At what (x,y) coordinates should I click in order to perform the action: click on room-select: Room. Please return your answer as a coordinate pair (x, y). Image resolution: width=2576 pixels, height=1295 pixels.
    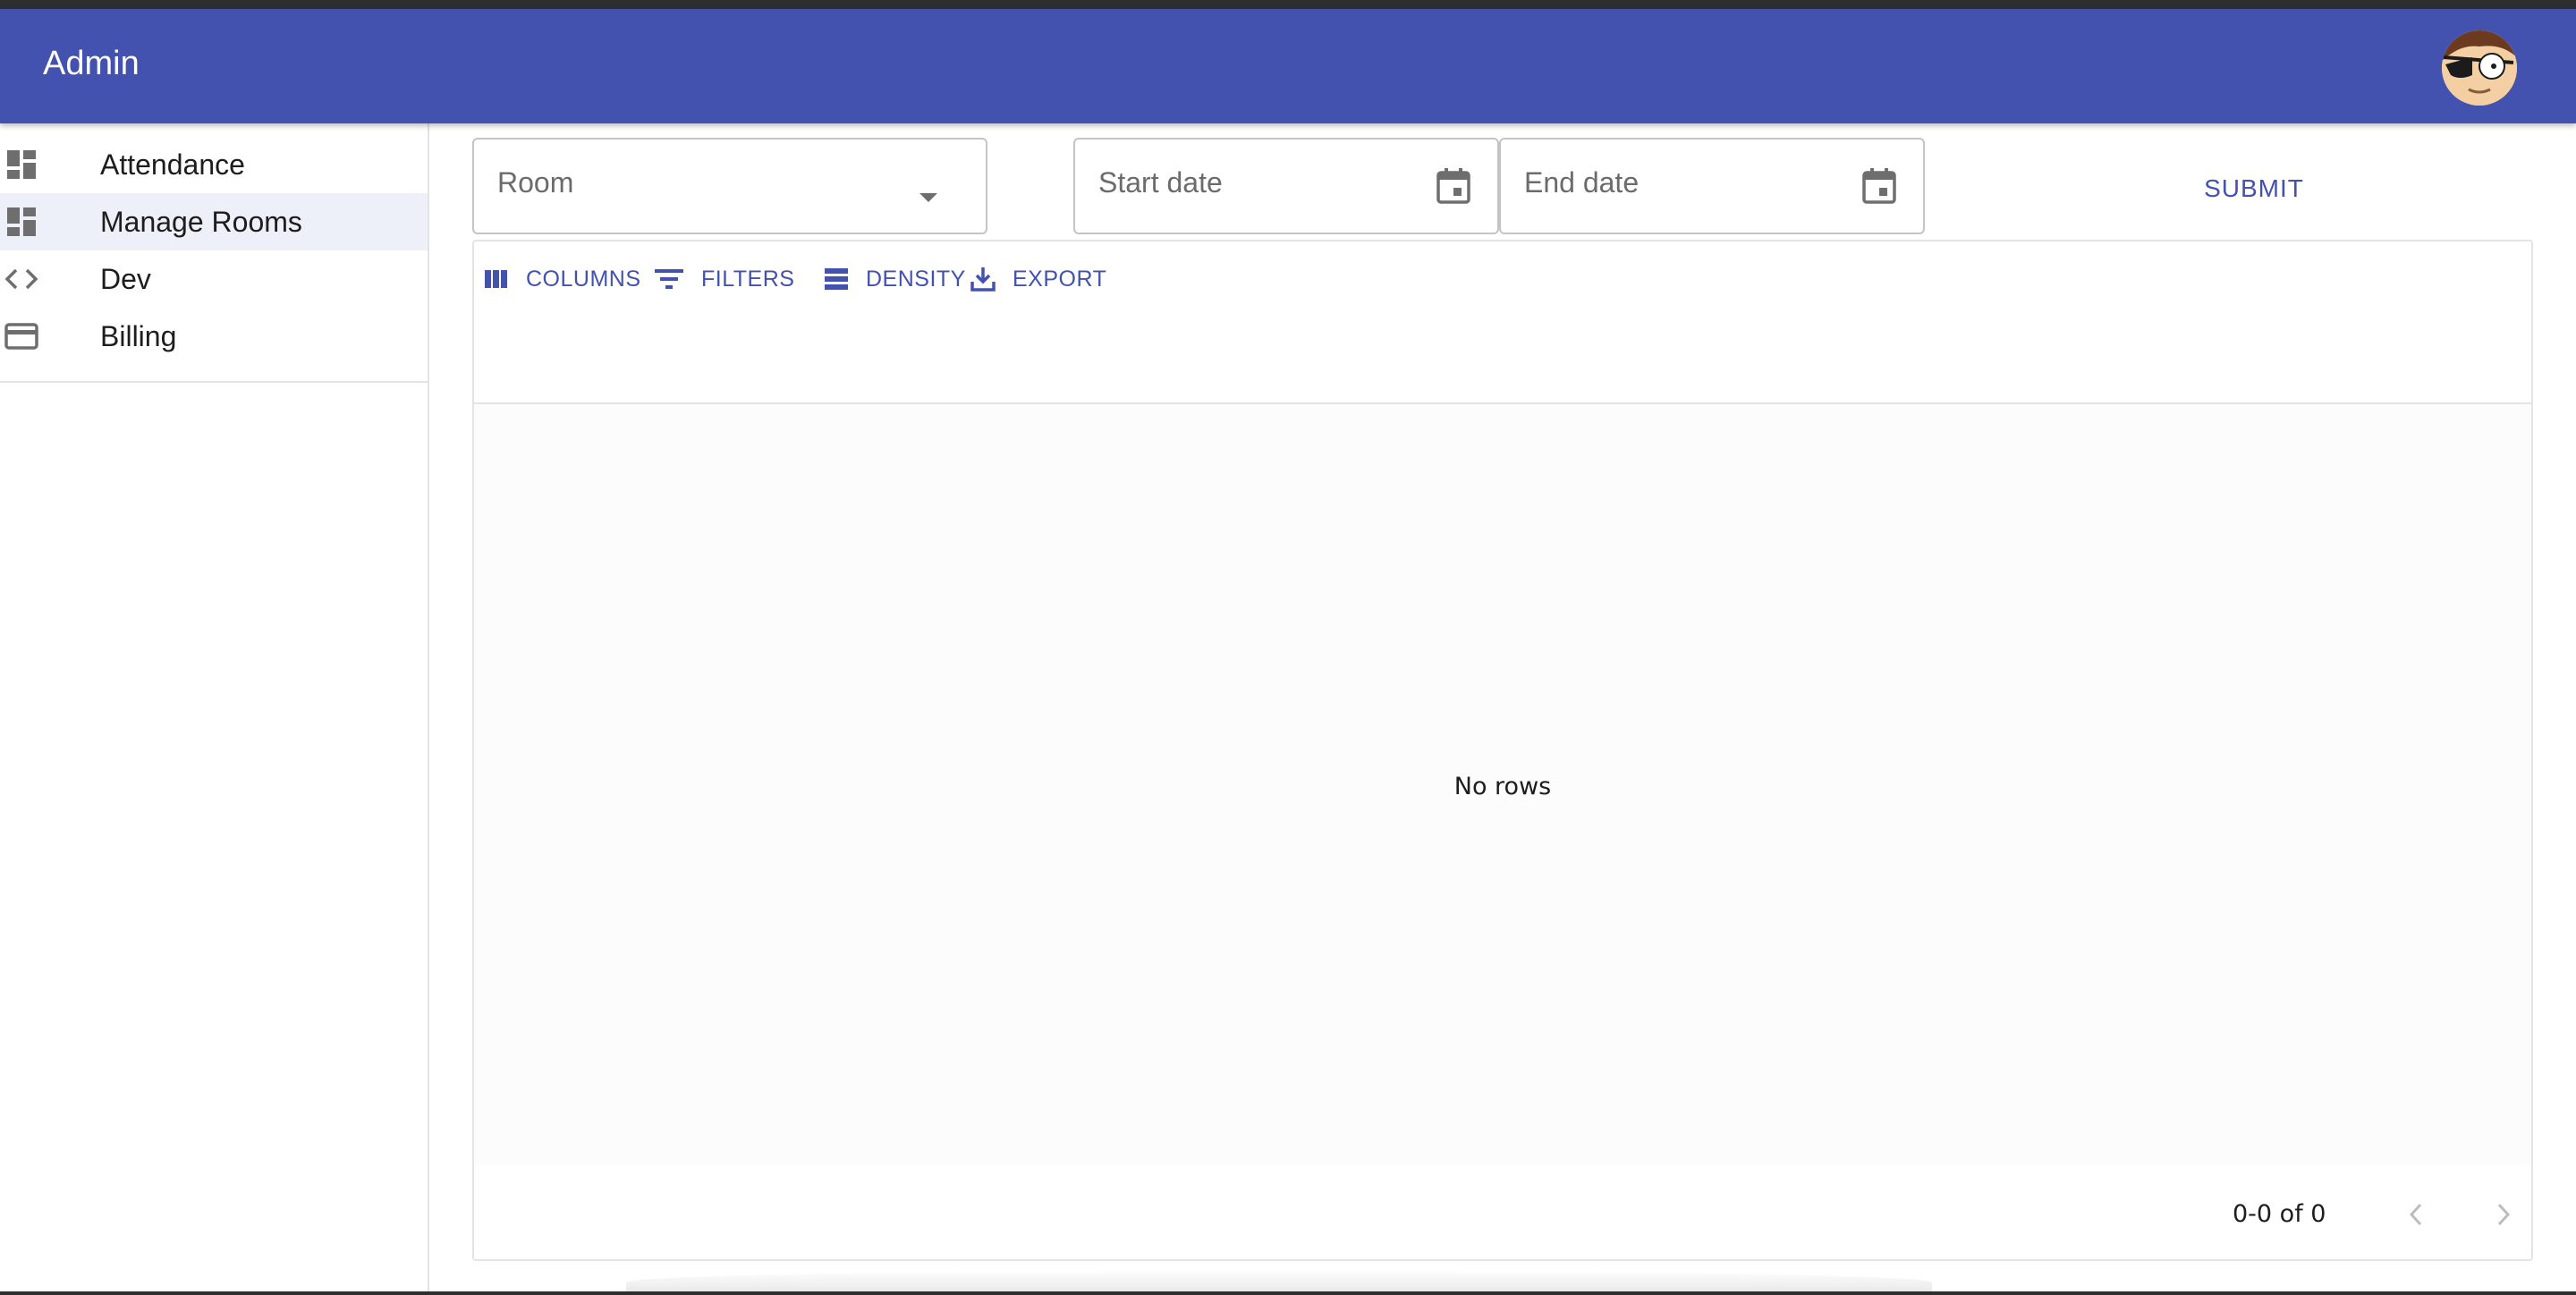
    Looking at the image, I should click on (729, 186).